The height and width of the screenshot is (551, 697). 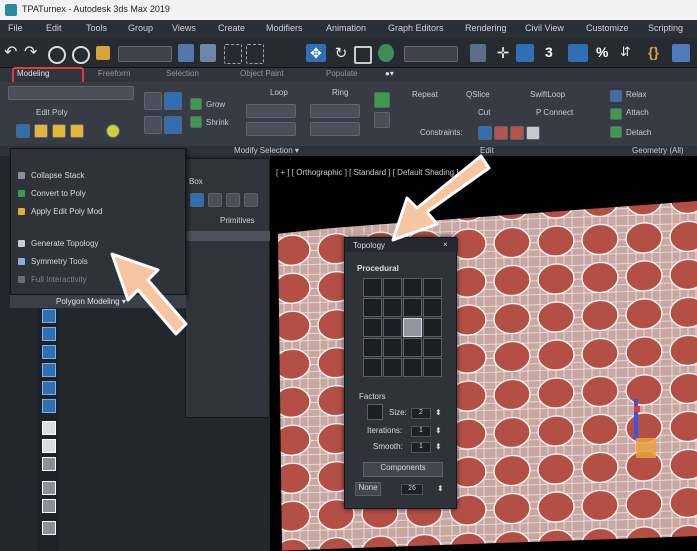 What do you see at coordinates (386, 53) in the screenshot?
I see `place-icon` at bounding box center [386, 53].